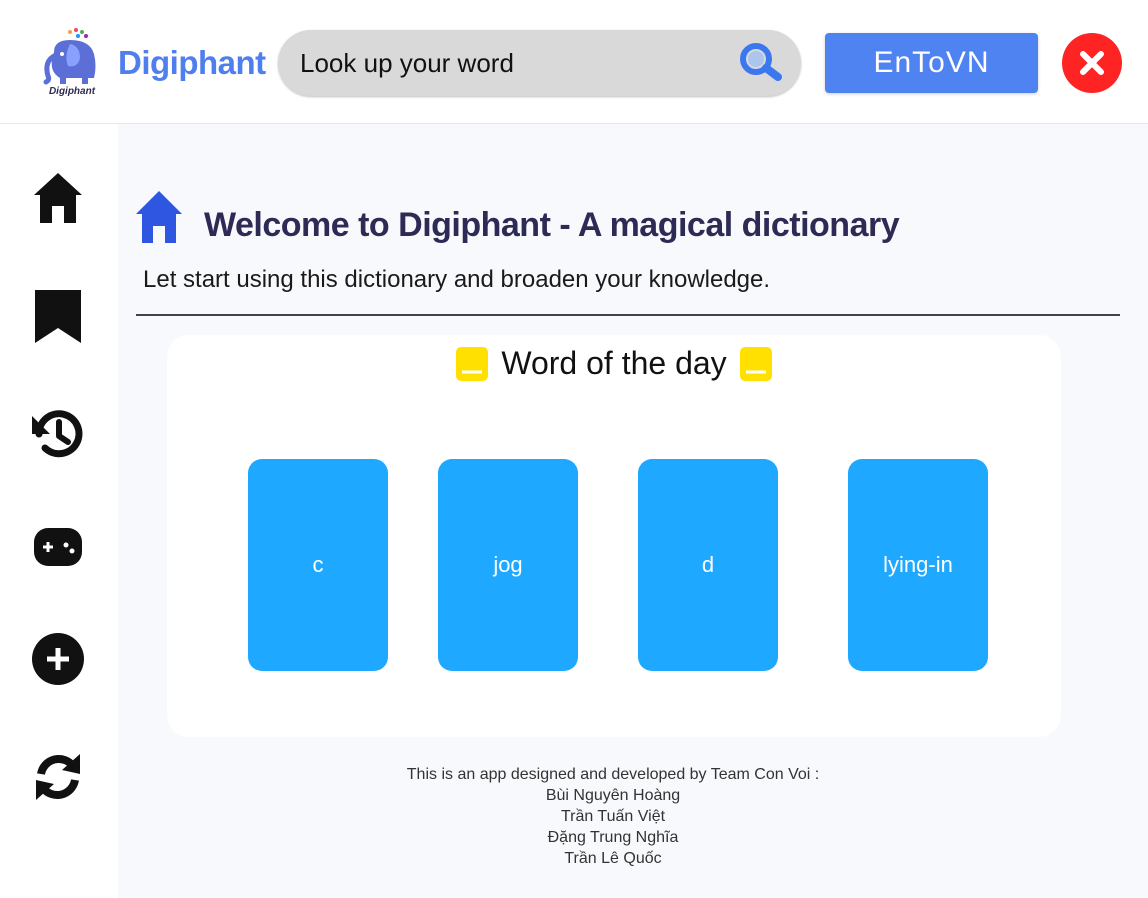 This screenshot has width=1148, height=898. What do you see at coordinates (613, 858) in the screenshot?
I see `footer-member: Trần Lê Quốc` at bounding box center [613, 858].